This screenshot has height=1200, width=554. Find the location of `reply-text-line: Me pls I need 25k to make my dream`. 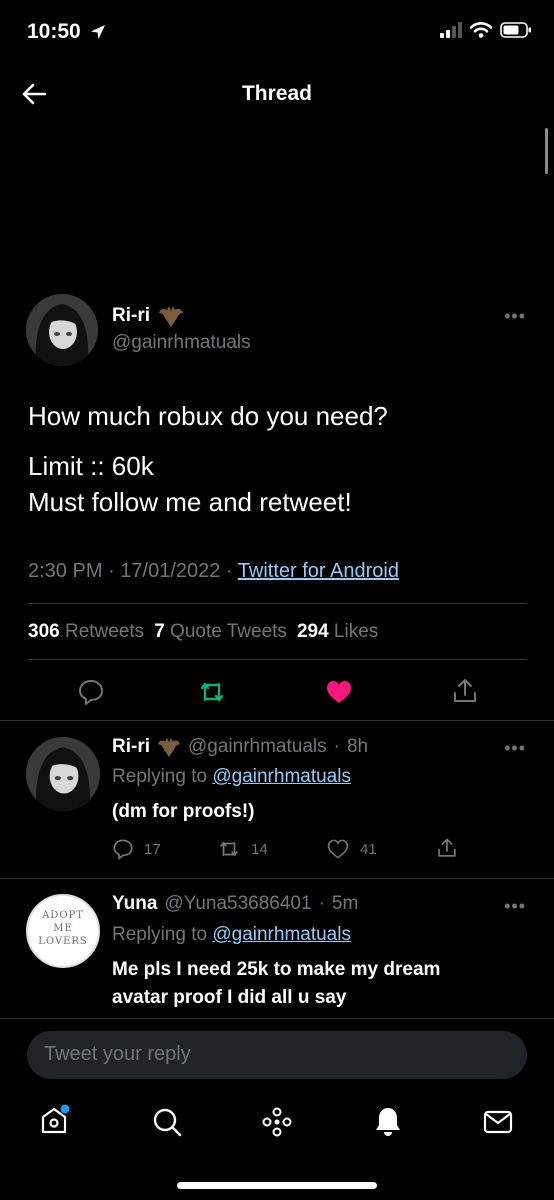

reply-text-line: Me pls I need 25k to make my dream is located at coordinates (276, 969).